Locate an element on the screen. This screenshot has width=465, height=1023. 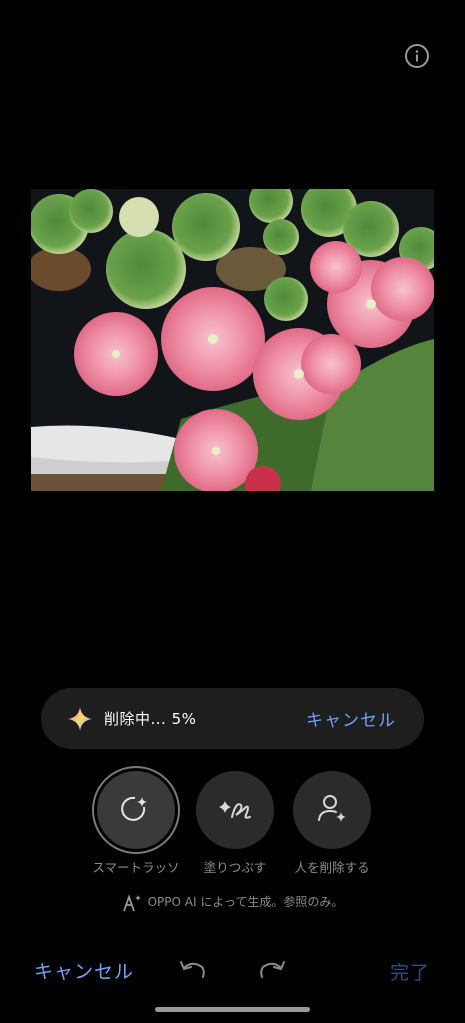
redo-icon is located at coordinates (272, 970).